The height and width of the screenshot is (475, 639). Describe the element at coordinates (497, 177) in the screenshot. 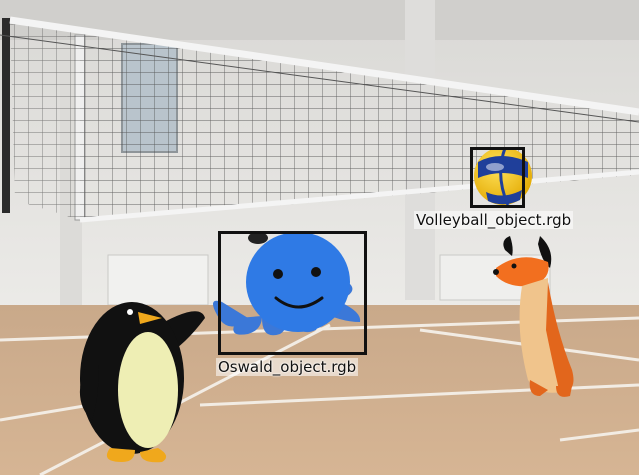

I see `volleyball-bounding-box` at that location.